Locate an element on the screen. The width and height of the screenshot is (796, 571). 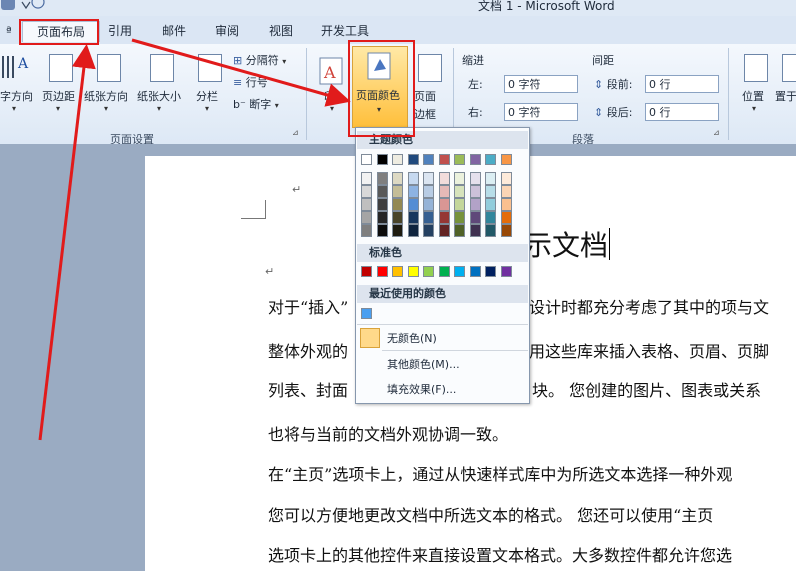
arrow-to-tab is located at coordinates (67, 242).